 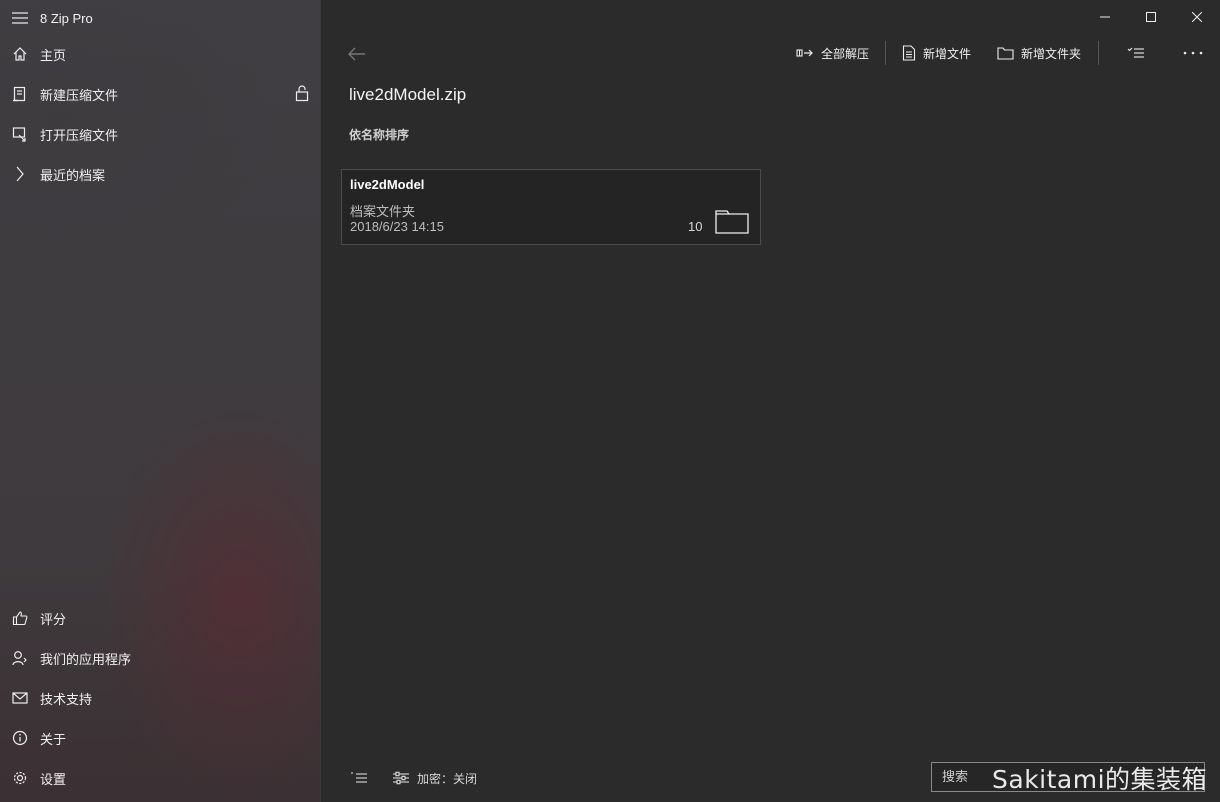 I want to click on maximize-icon, so click(x=1151, y=17).